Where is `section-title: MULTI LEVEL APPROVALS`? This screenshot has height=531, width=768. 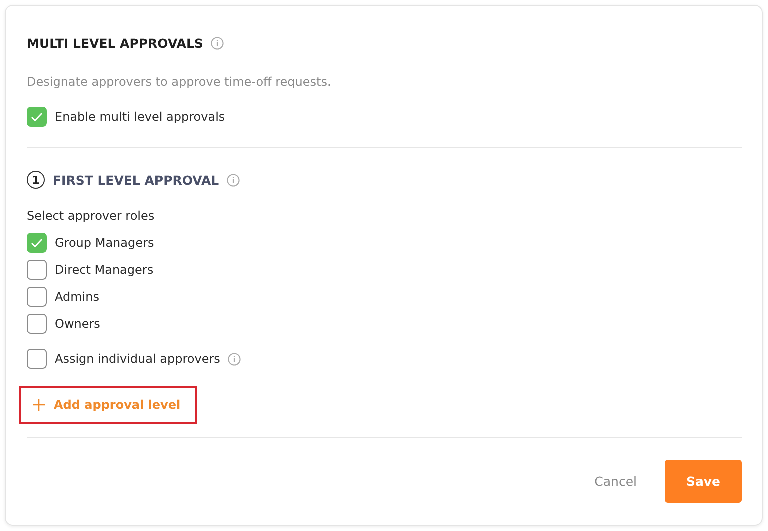
section-title: MULTI LEVEL APPROVALS is located at coordinates (115, 43).